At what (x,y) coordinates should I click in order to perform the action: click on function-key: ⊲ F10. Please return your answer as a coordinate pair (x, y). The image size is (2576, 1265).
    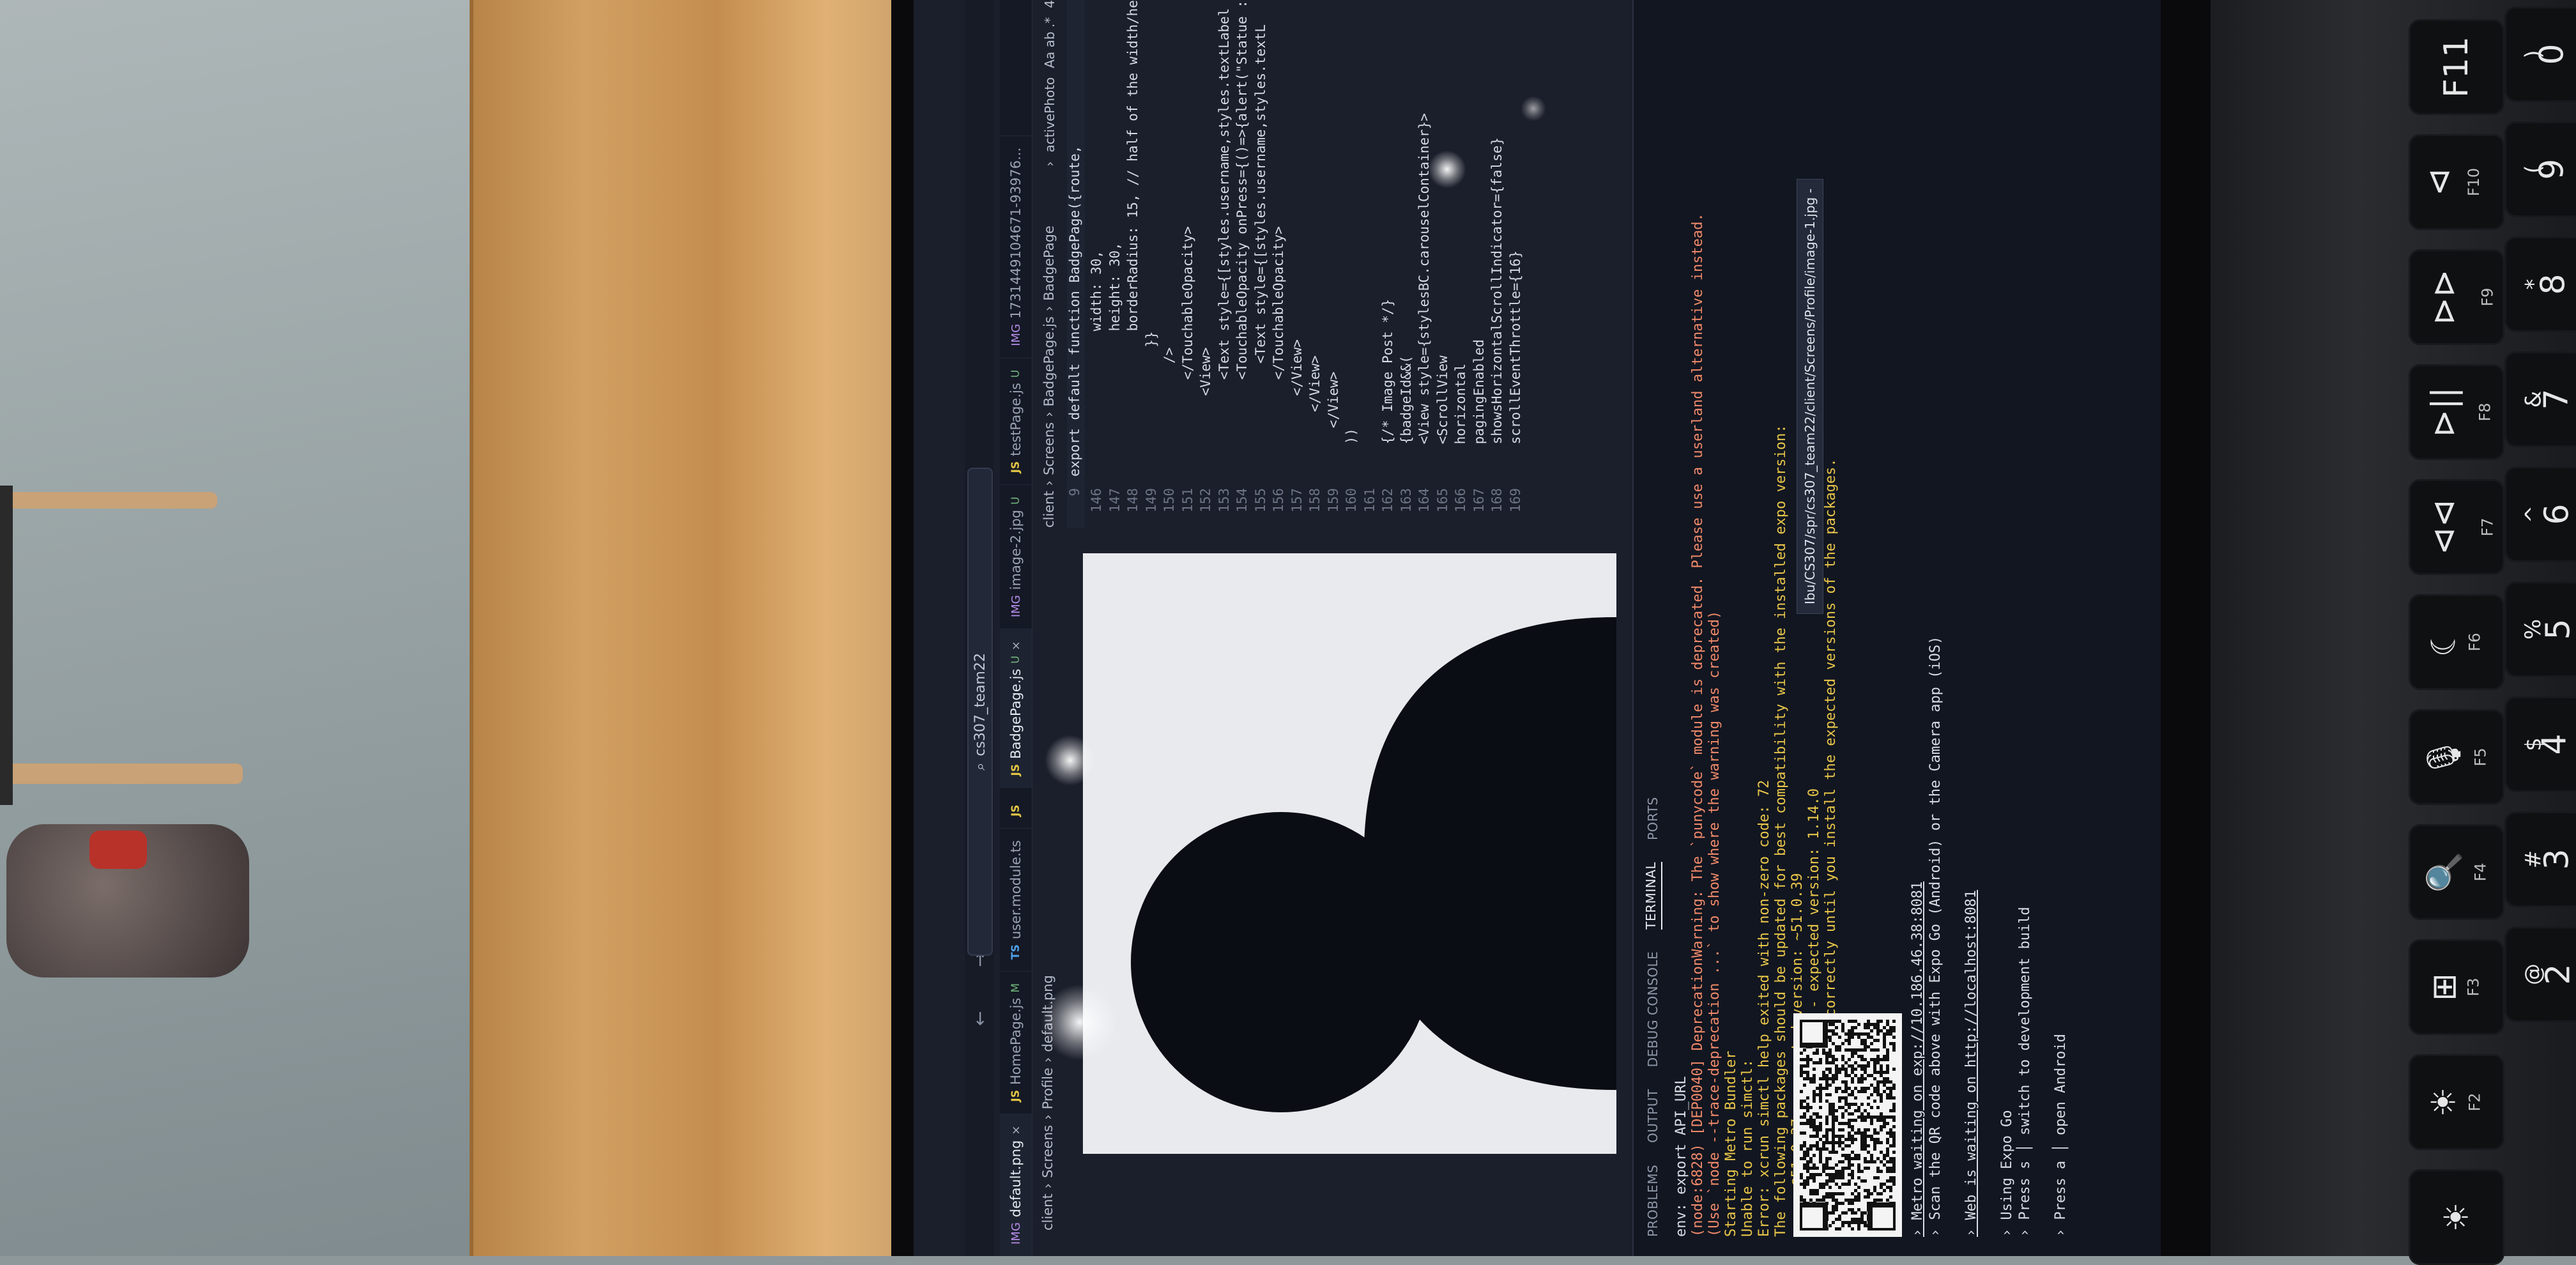
    Looking at the image, I should click on (2456, 182).